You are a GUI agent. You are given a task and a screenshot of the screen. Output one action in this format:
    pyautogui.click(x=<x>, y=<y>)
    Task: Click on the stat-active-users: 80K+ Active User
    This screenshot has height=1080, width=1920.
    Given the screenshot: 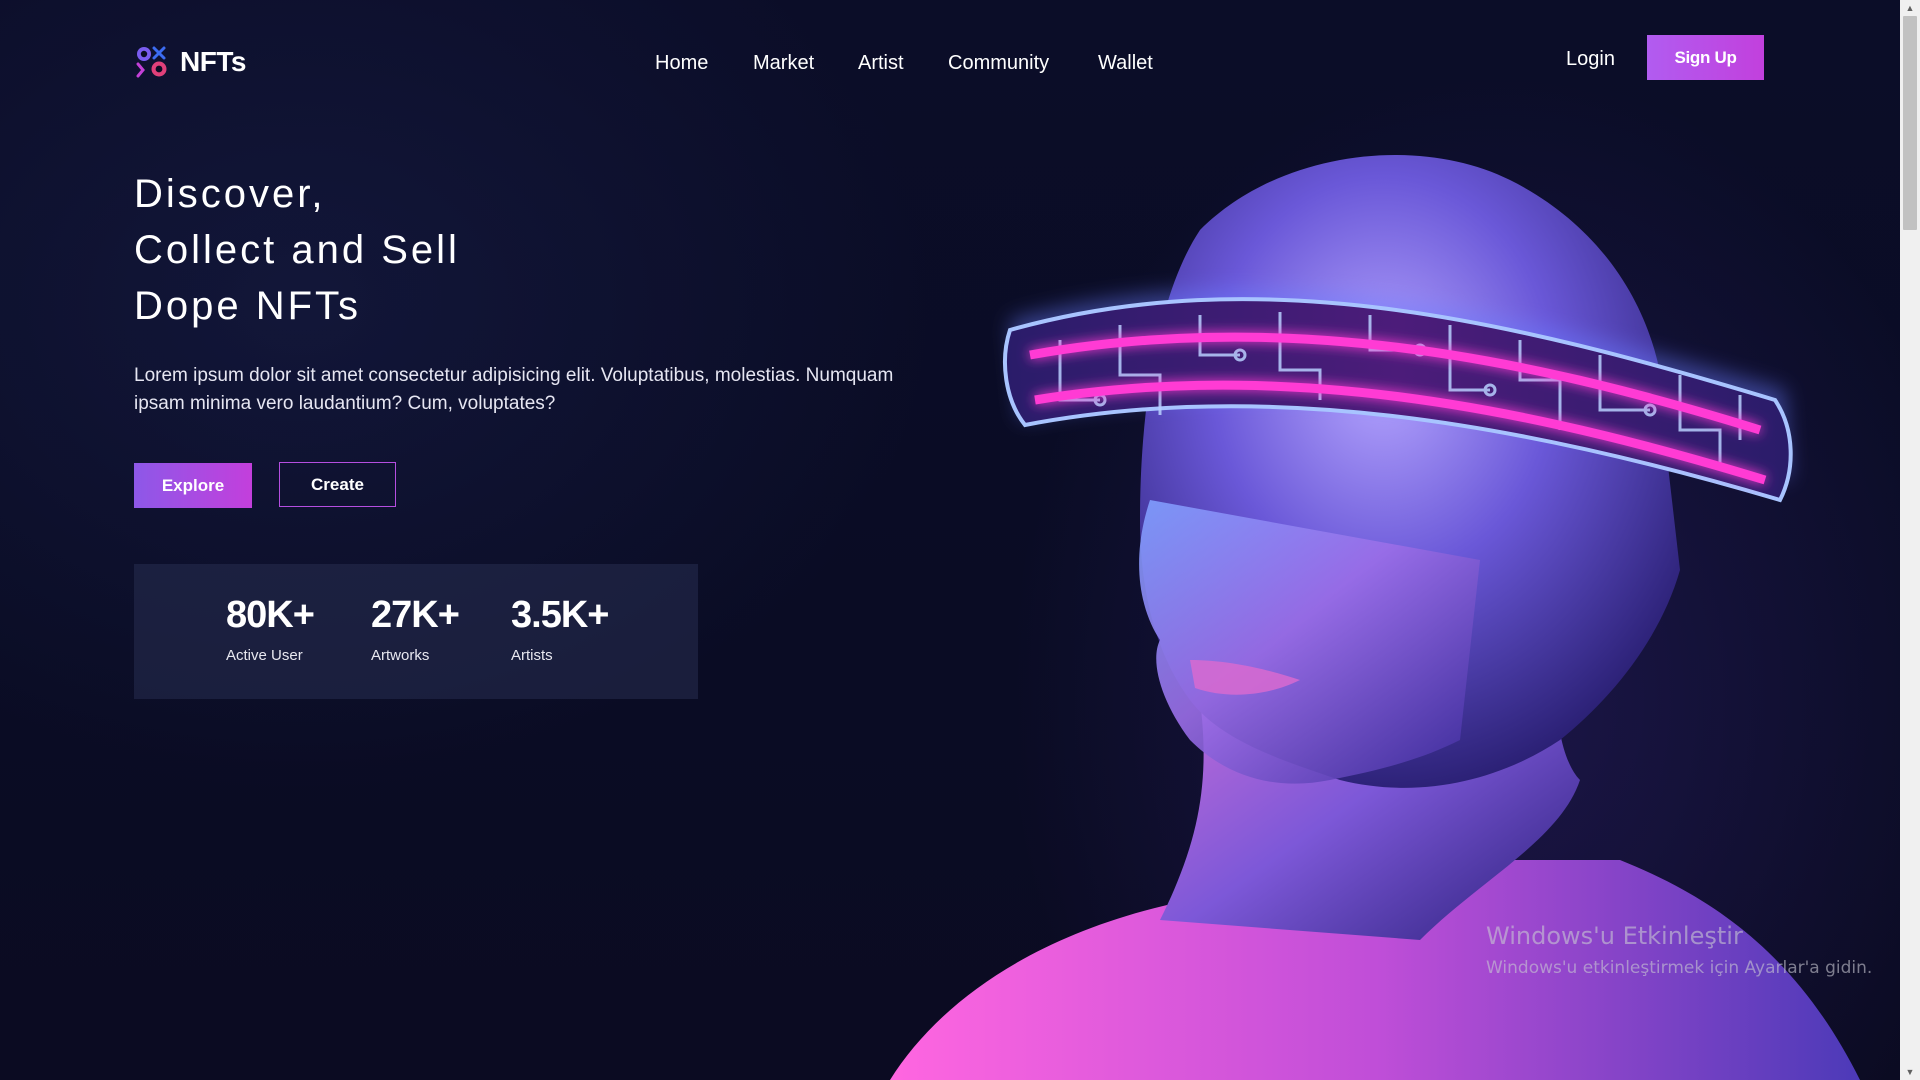 What is the action you would take?
    pyautogui.click(x=270, y=629)
    